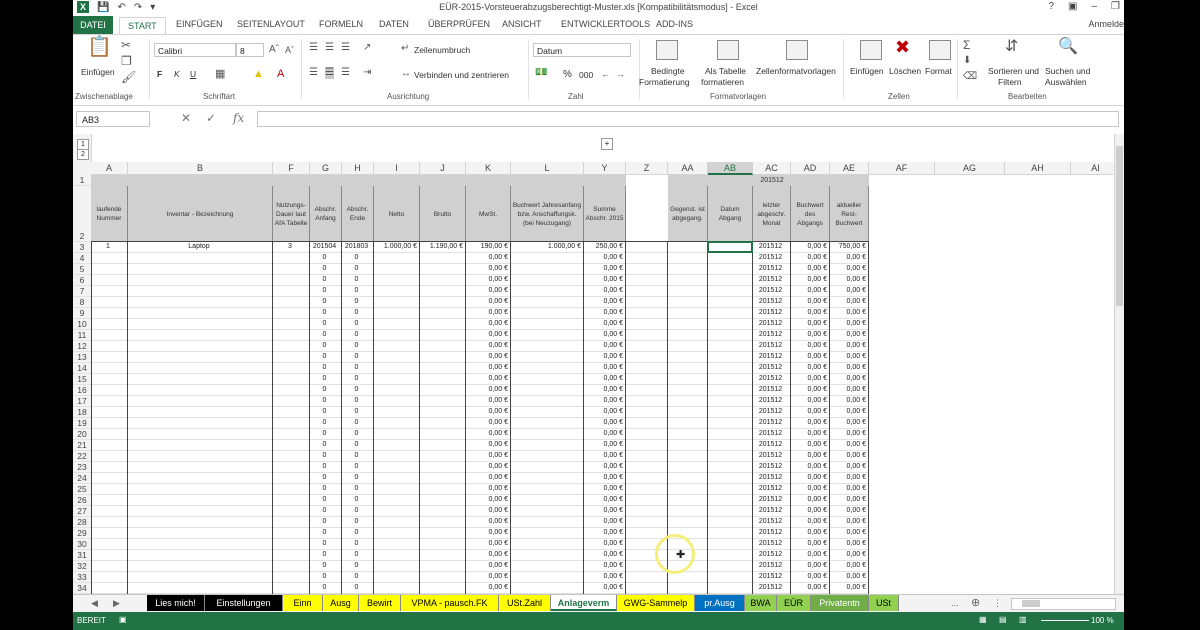 The height and width of the screenshot is (630, 1200). I want to click on row-header: 8, so click(82, 302).